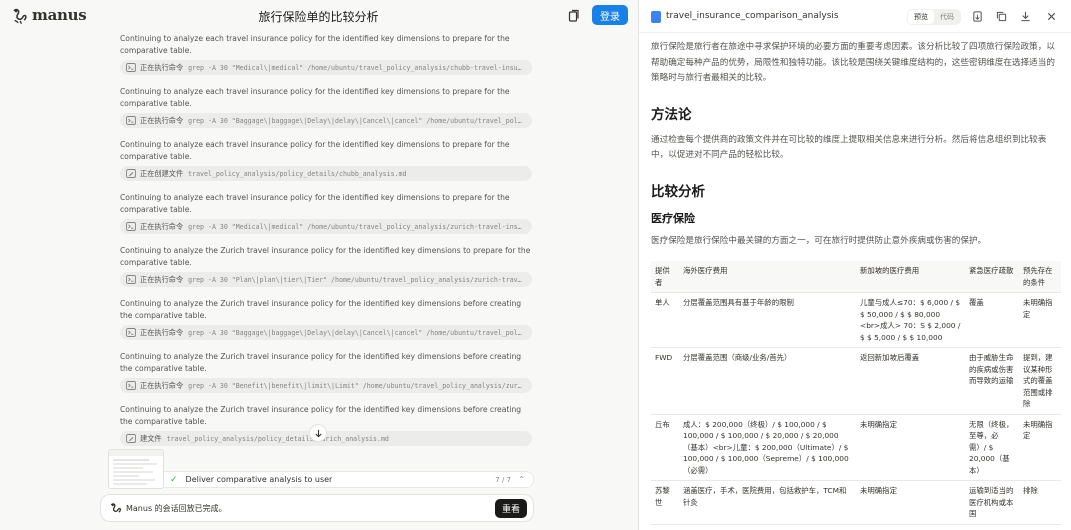  I want to click on task-count: 7 / 7, so click(503, 479).